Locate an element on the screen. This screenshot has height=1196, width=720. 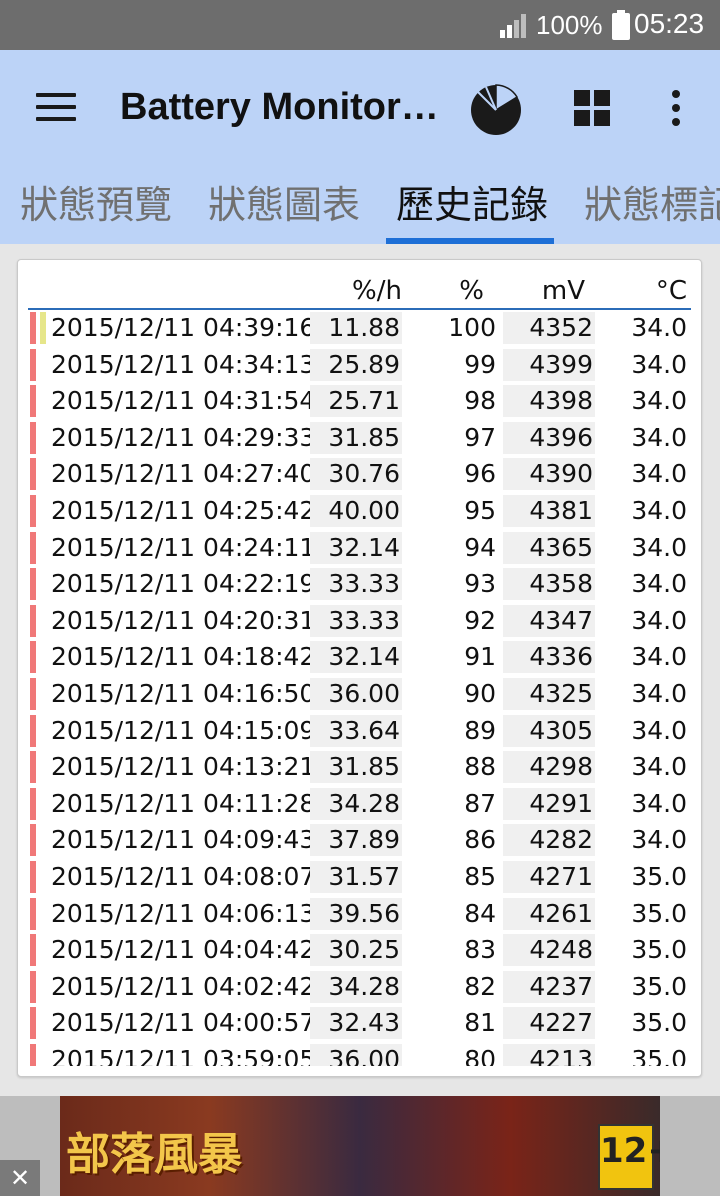
cell-time: 2015/12/11 04:27:40 is located at coordinates (183, 474).